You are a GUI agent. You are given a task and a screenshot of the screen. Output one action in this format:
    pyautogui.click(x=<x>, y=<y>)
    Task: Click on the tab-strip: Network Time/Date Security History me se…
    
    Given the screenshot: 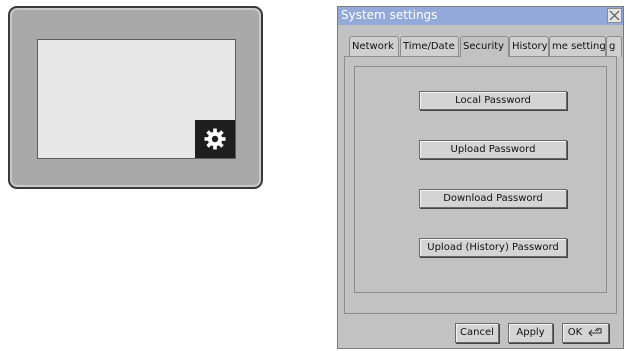 What is the action you would take?
    pyautogui.click(x=487, y=46)
    